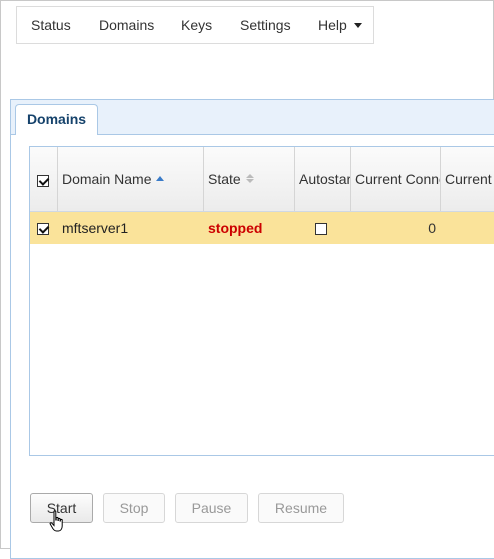  I want to click on caret-down-icon, so click(357, 25).